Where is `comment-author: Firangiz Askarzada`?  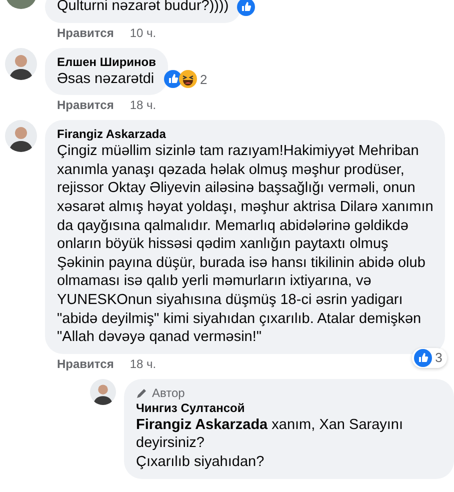 comment-author: Firangiz Askarzada is located at coordinates (245, 134).